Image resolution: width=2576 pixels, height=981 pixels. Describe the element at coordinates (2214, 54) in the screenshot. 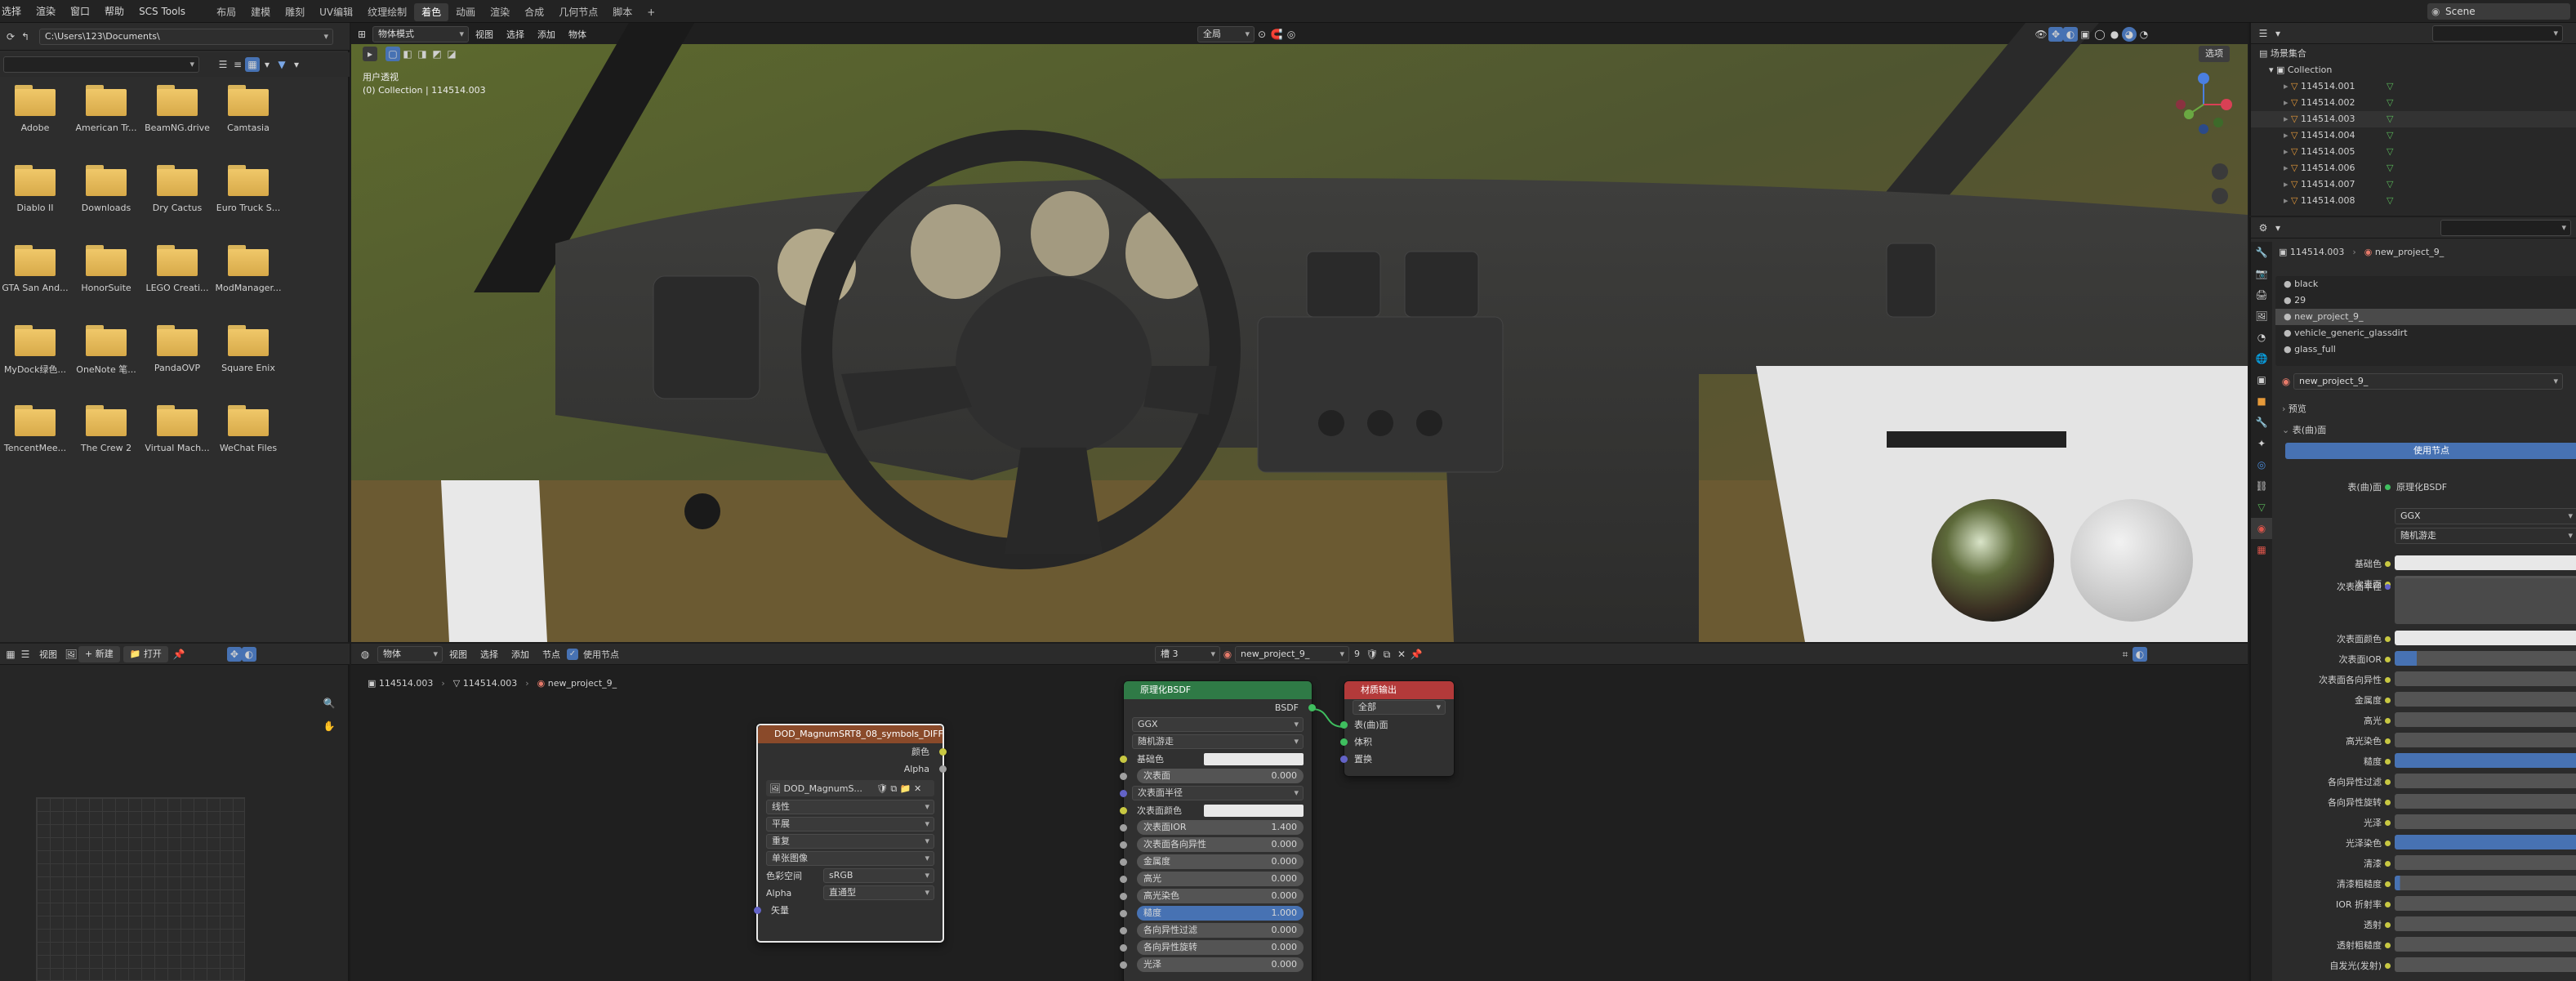

I see `viewport-options-button: 选项` at that location.